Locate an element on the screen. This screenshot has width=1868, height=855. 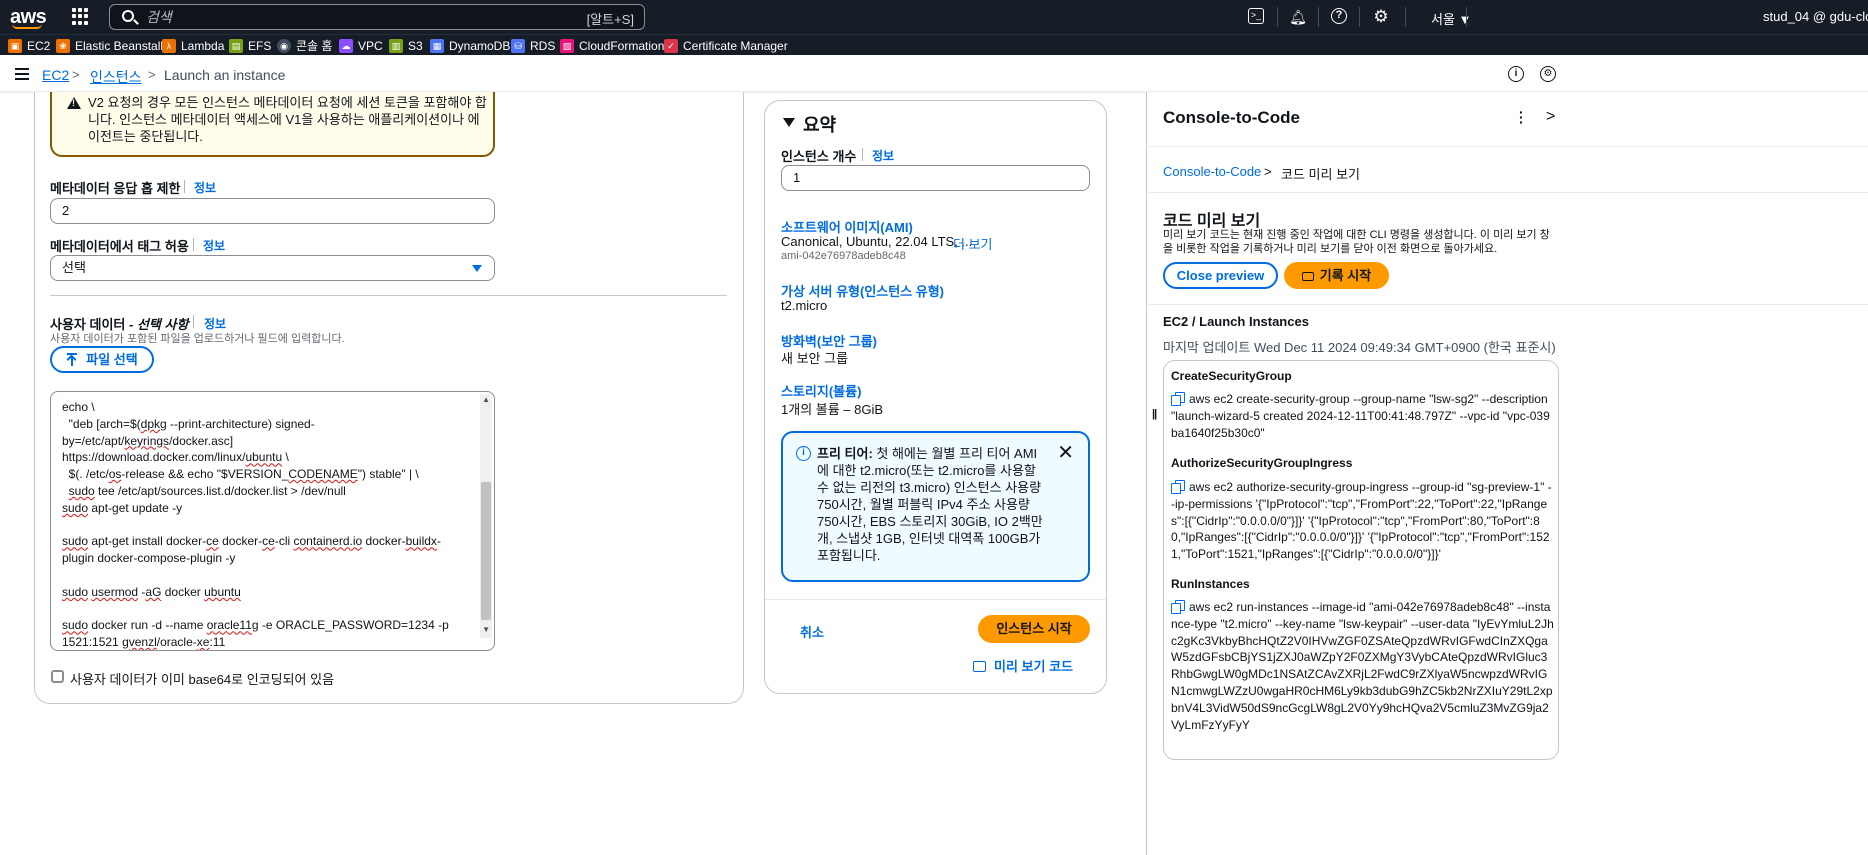
fav-console-home: ◉ 콘솔 홈 is located at coordinates (304, 45).